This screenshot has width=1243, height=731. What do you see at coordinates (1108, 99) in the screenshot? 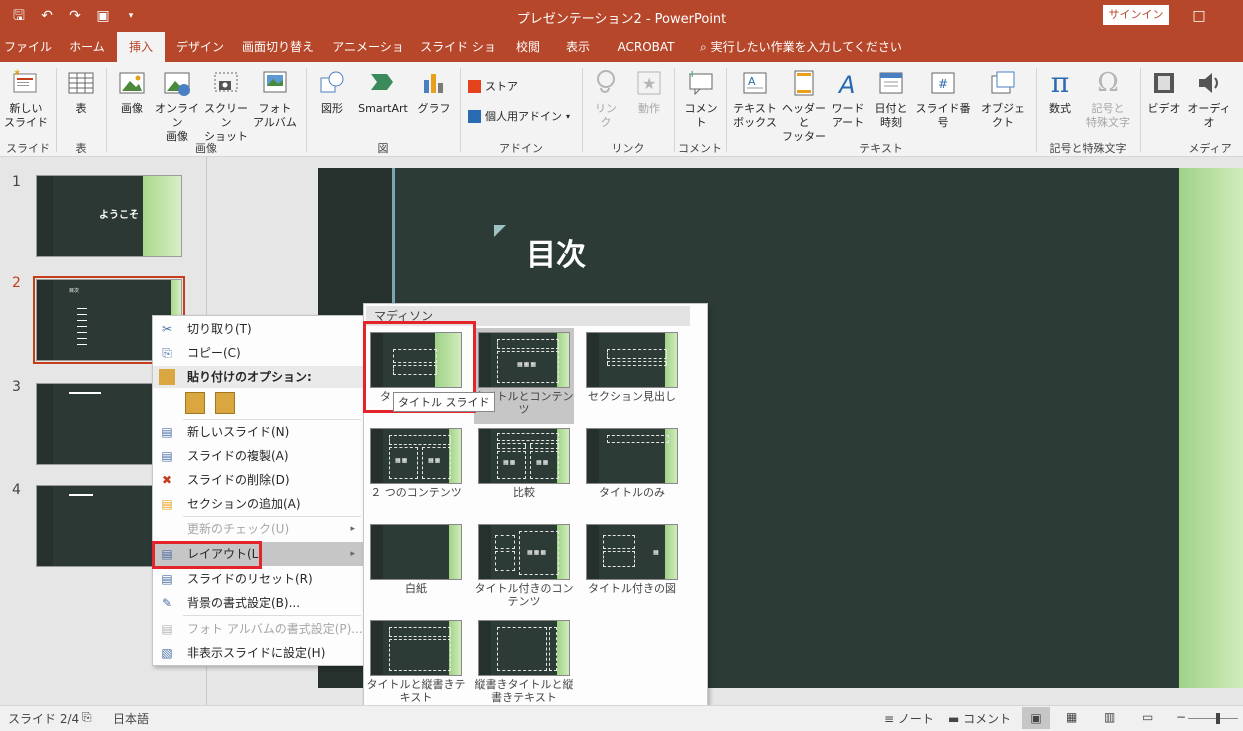
I see `symbol-button: Ω 記号と 特殊文字` at bounding box center [1108, 99].